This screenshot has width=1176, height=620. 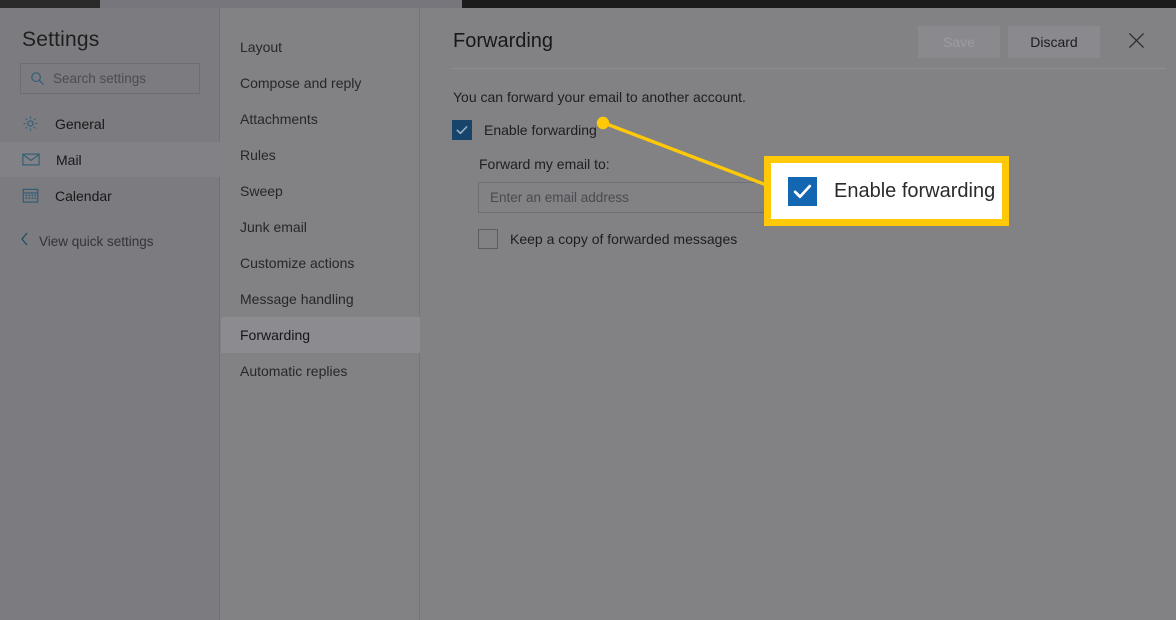 I want to click on nav-item-label: Junk email, so click(x=273, y=227).